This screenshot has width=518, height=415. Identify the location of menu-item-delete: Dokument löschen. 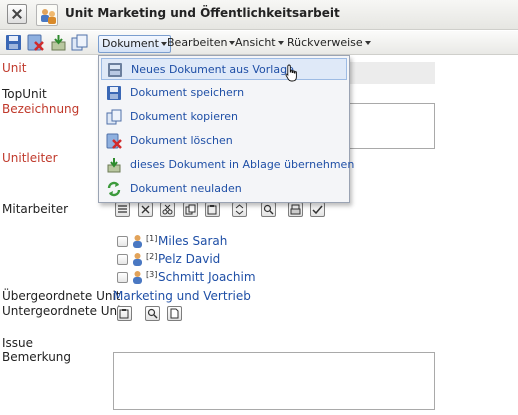
(224, 141).